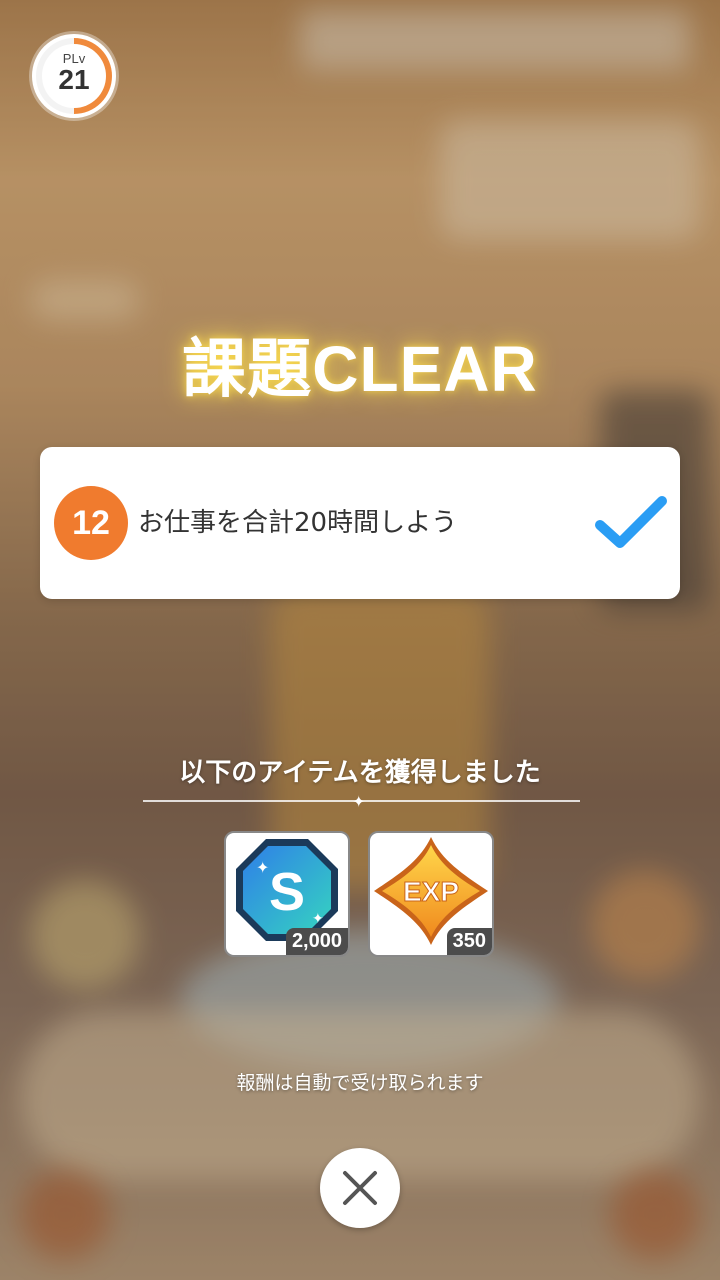  I want to click on svg-text: S, so click(287, 892).